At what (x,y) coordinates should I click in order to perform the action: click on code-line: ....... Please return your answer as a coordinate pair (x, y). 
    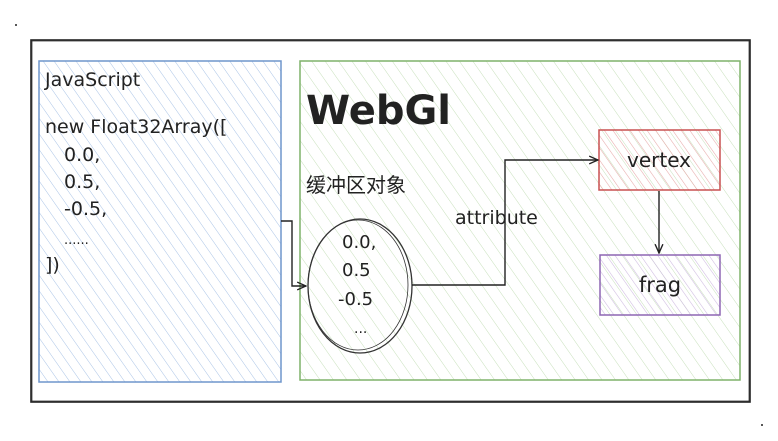
    Looking at the image, I should click on (76, 240).